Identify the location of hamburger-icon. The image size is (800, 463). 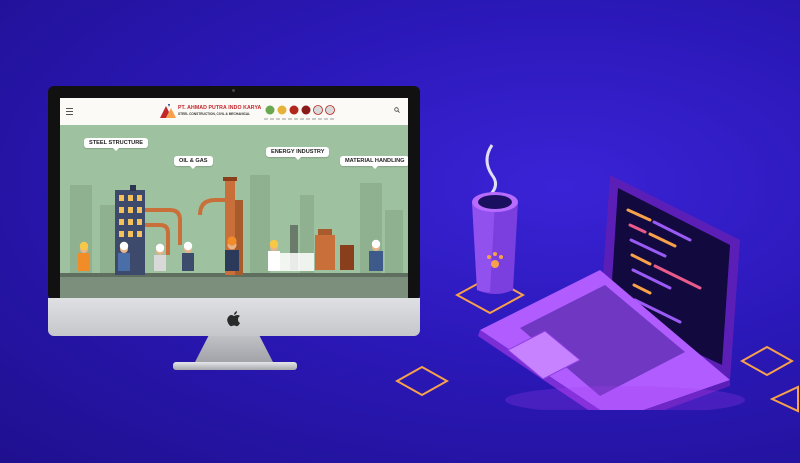
(69, 111).